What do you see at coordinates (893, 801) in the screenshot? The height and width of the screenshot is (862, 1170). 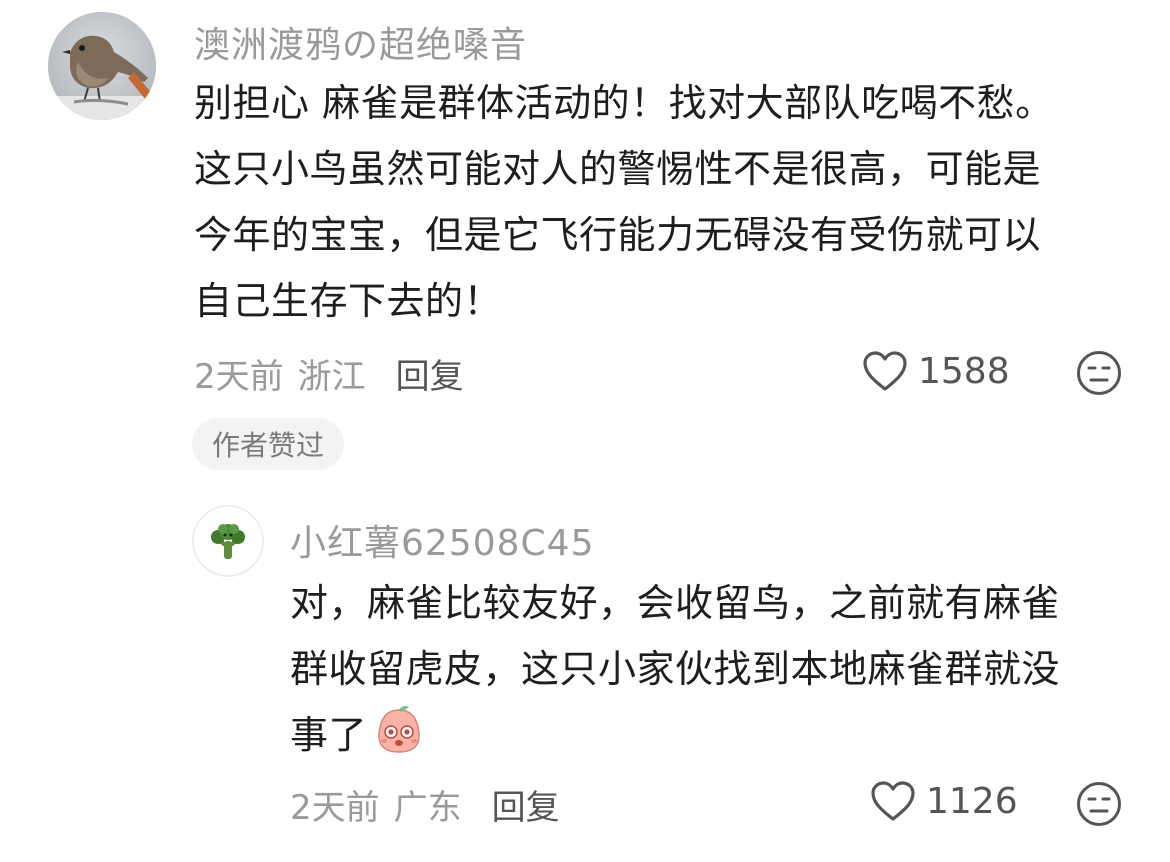 I see `heart-icon` at bounding box center [893, 801].